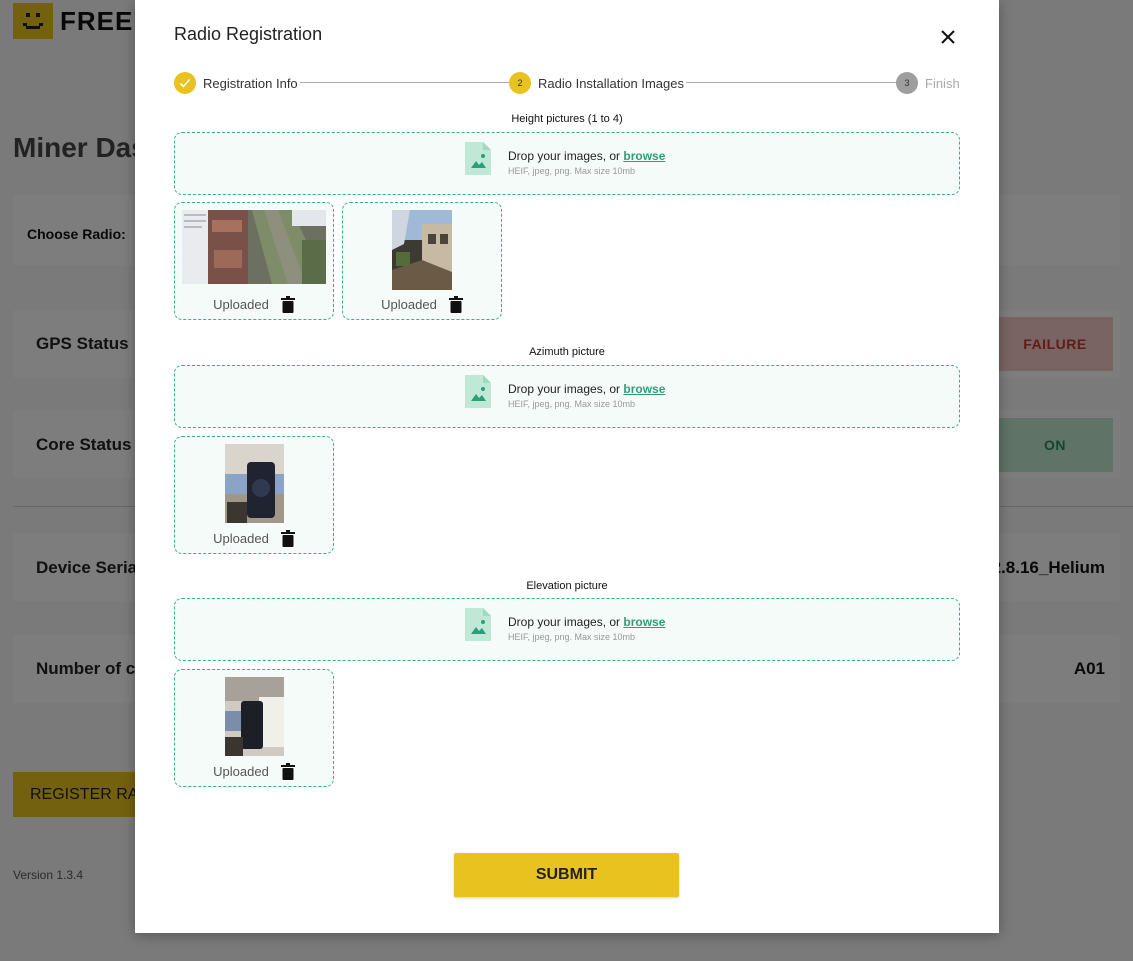 The image size is (1133, 961). What do you see at coordinates (248, 34) in the screenshot?
I see `modal-title: Radio Registration` at bounding box center [248, 34].